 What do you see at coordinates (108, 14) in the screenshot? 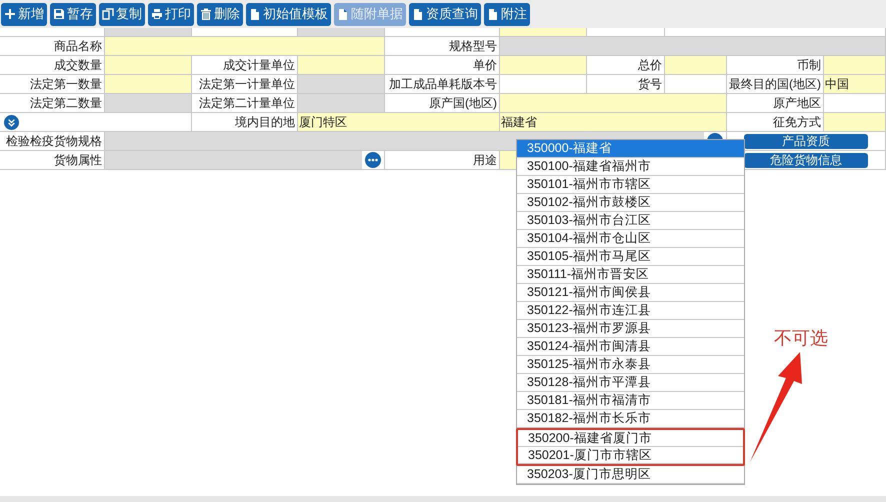
I see `copy-icon` at bounding box center [108, 14].